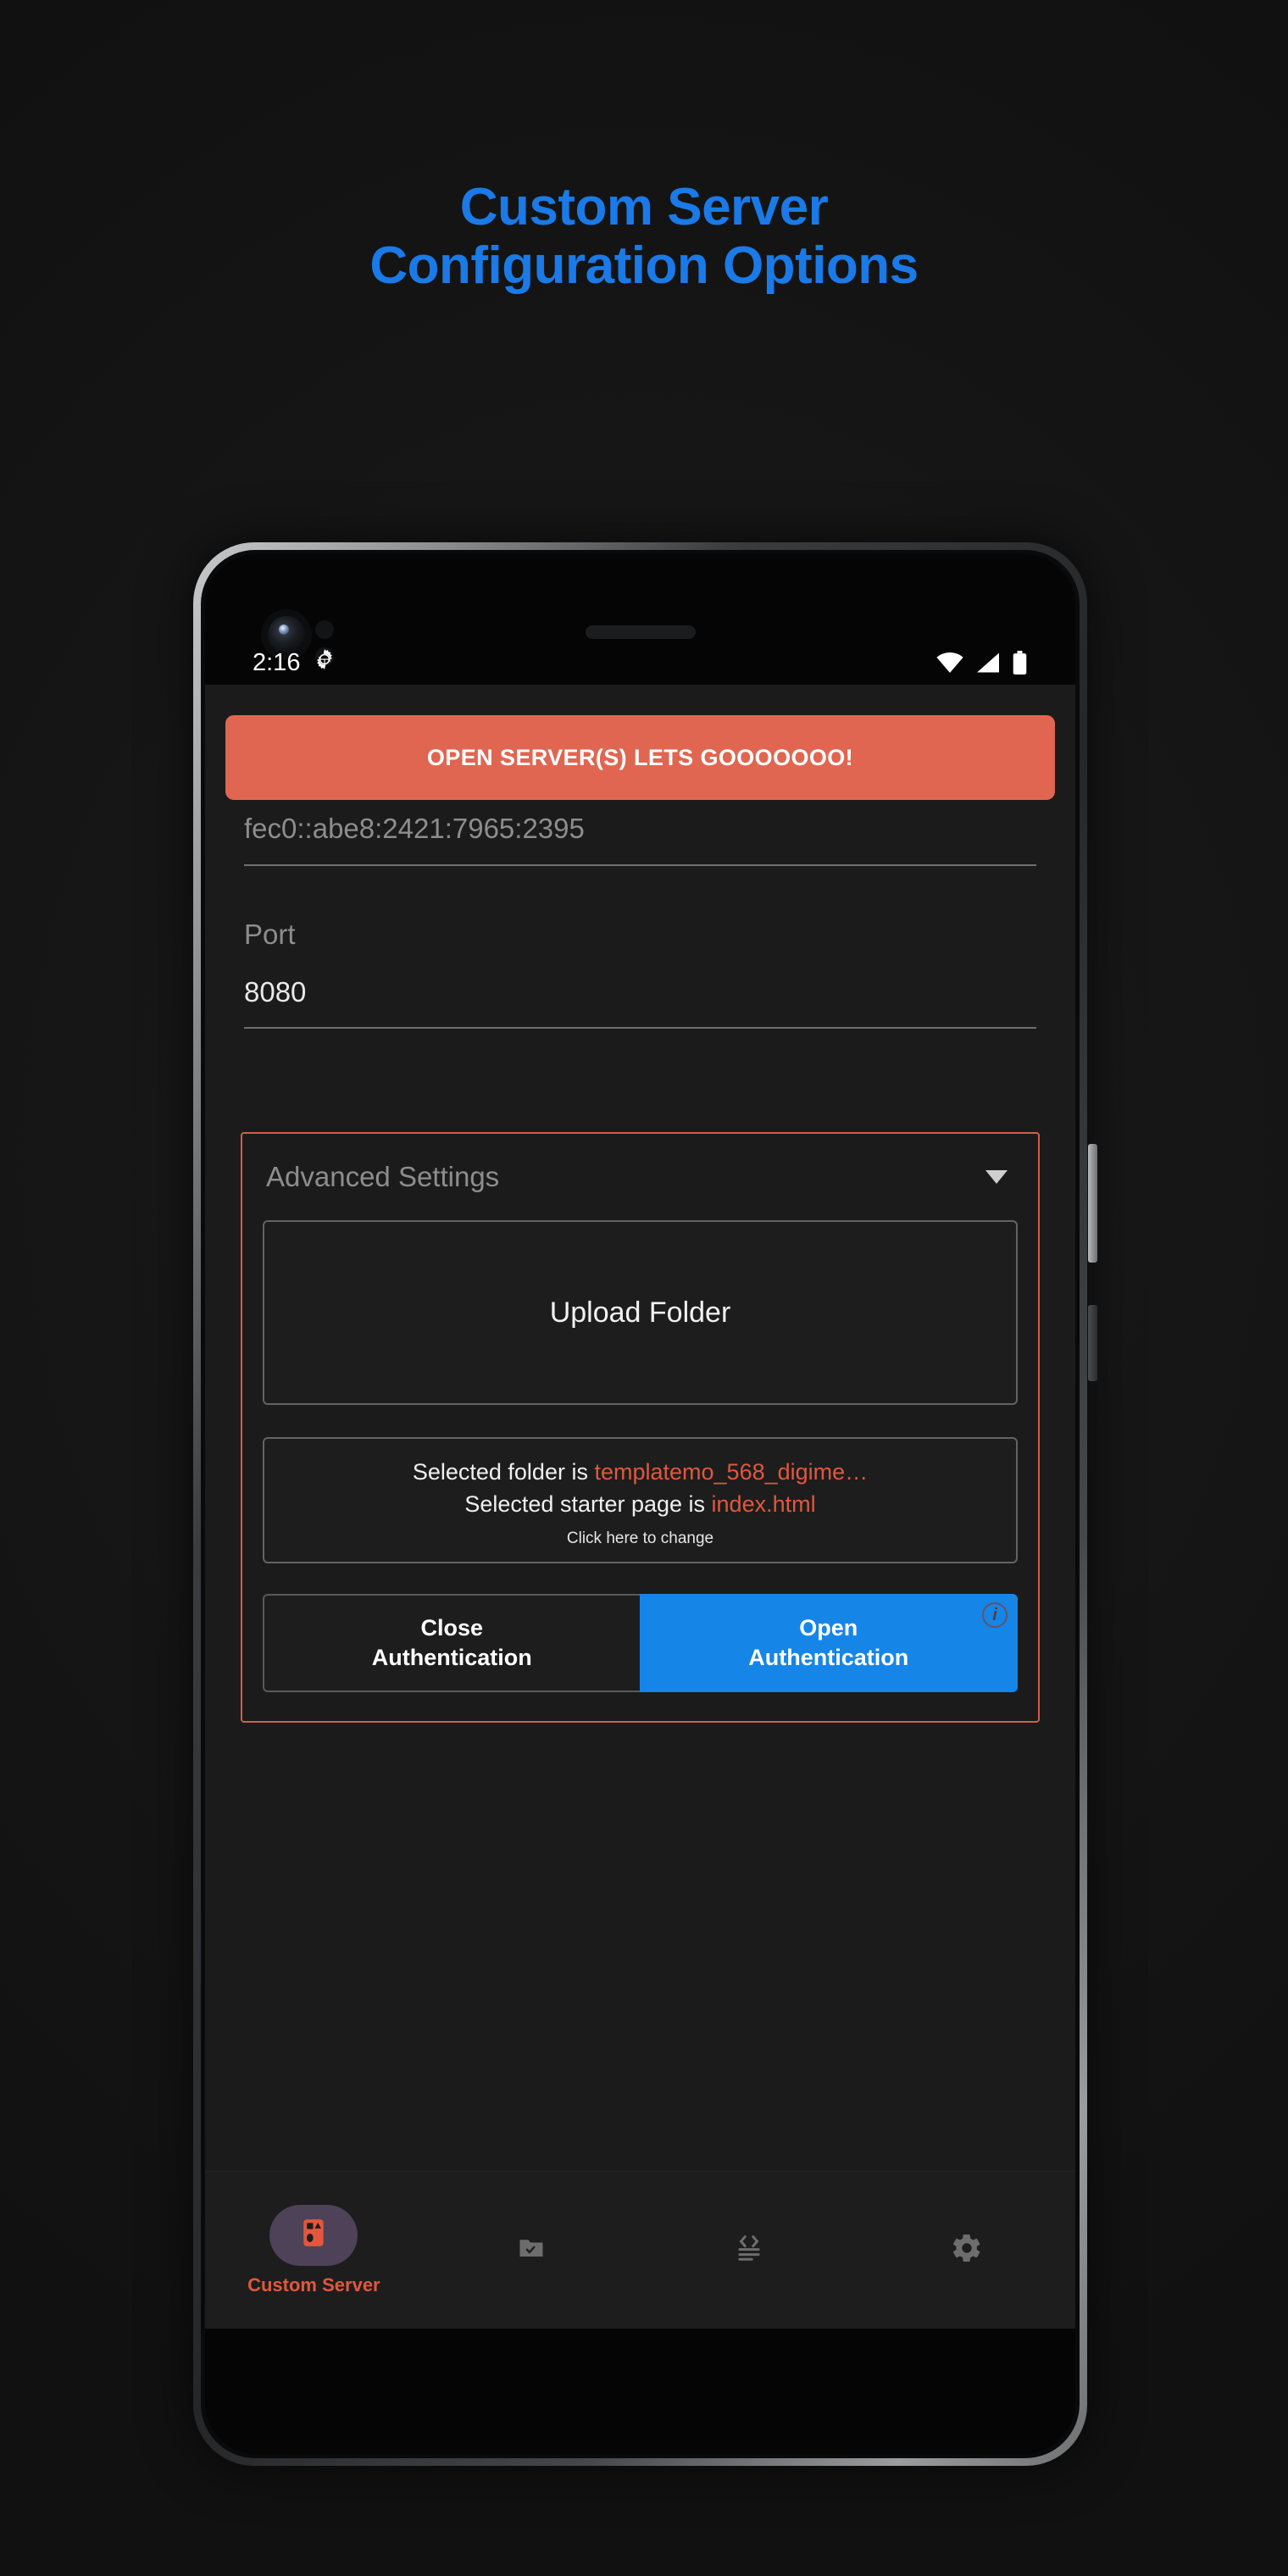 The width and height of the screenshot is (1288, 2576). I want to click on sidebar-item-settings, so click(966, 2250).